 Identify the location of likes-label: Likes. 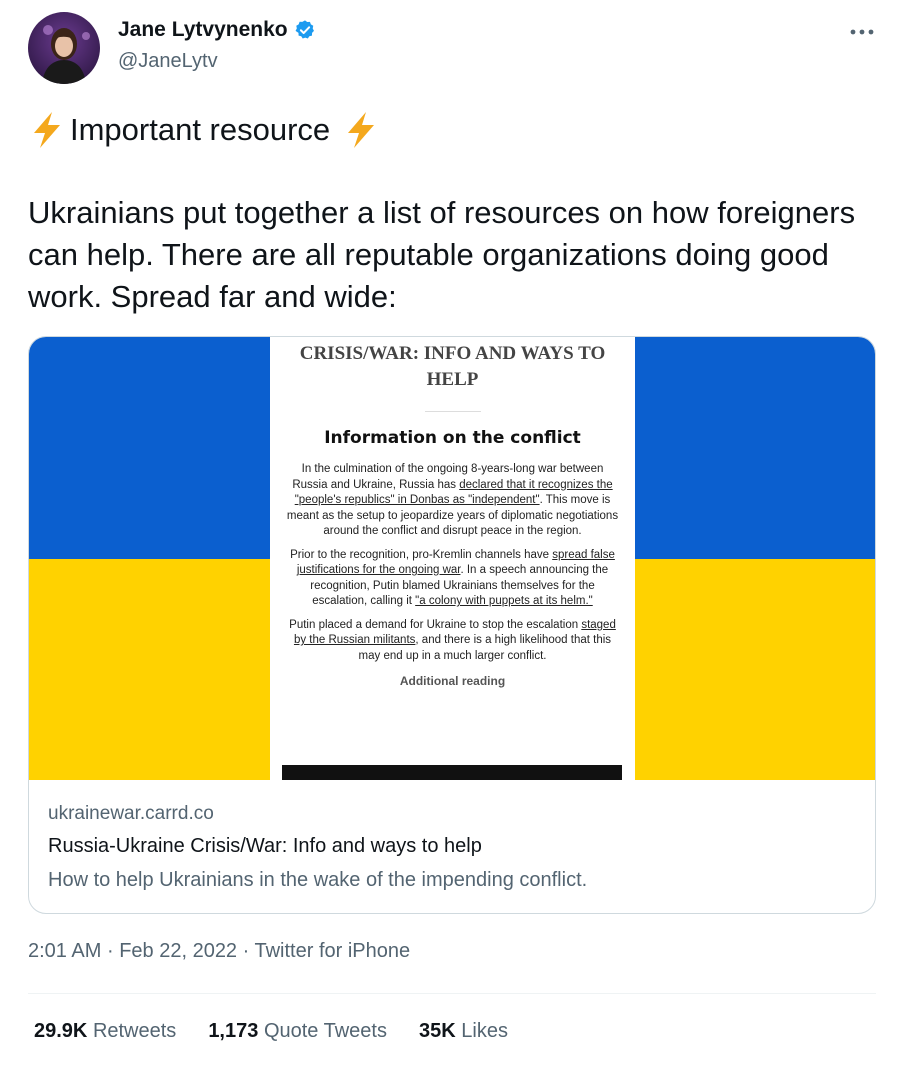
(484, 1031).